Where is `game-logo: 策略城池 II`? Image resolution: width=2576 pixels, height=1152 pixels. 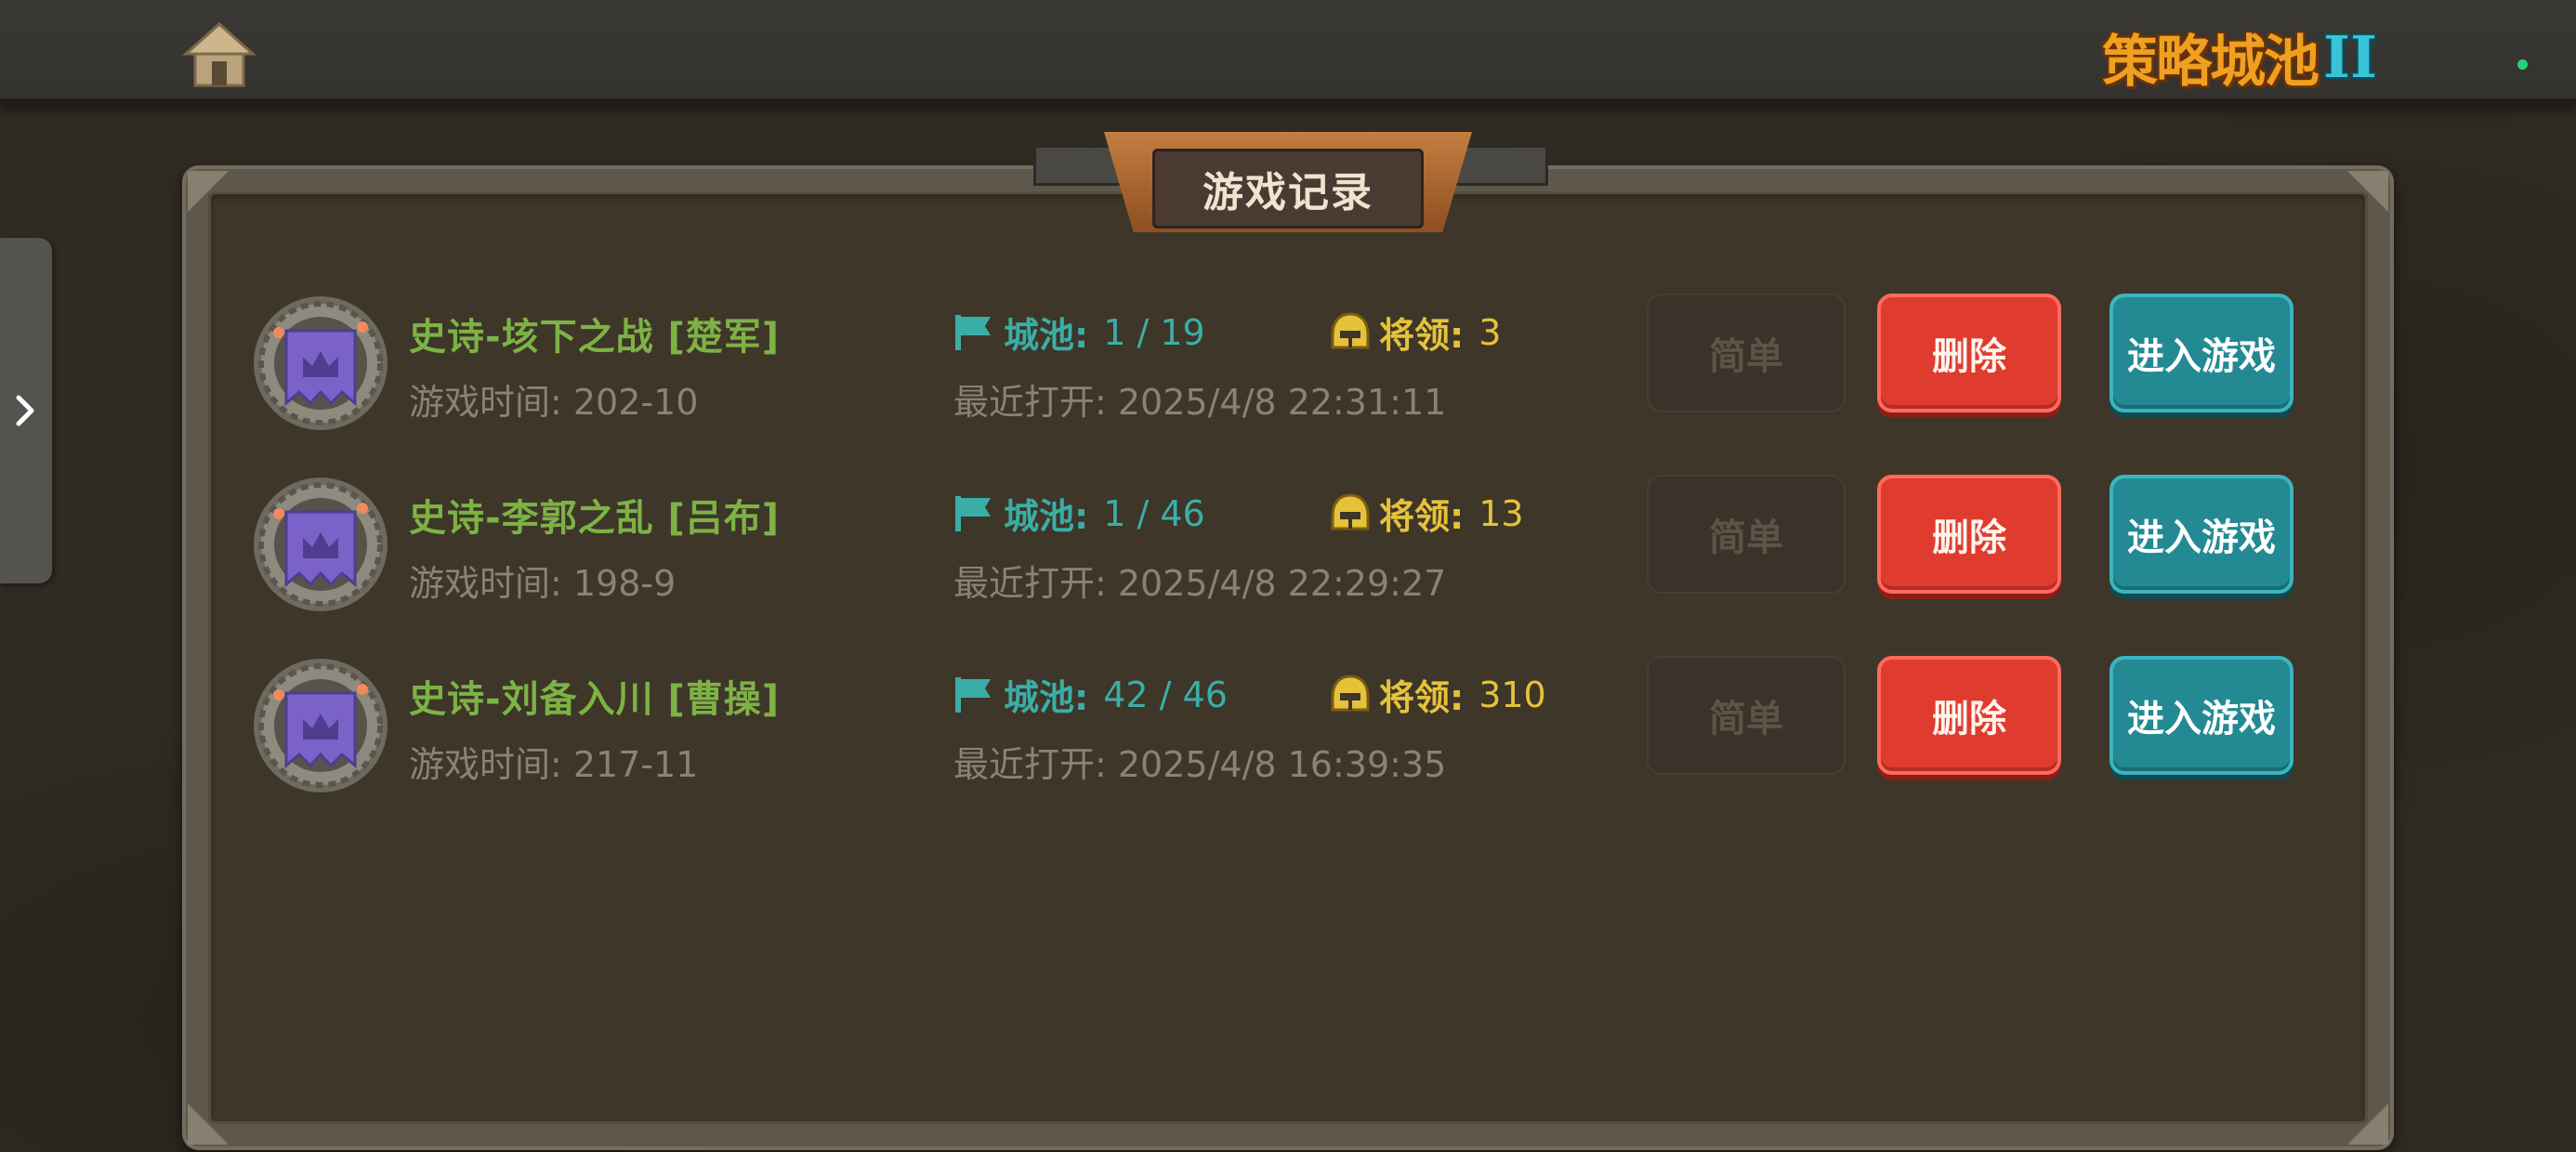
game-logo: 策略城池 II is located at coordinates (2250, 57).